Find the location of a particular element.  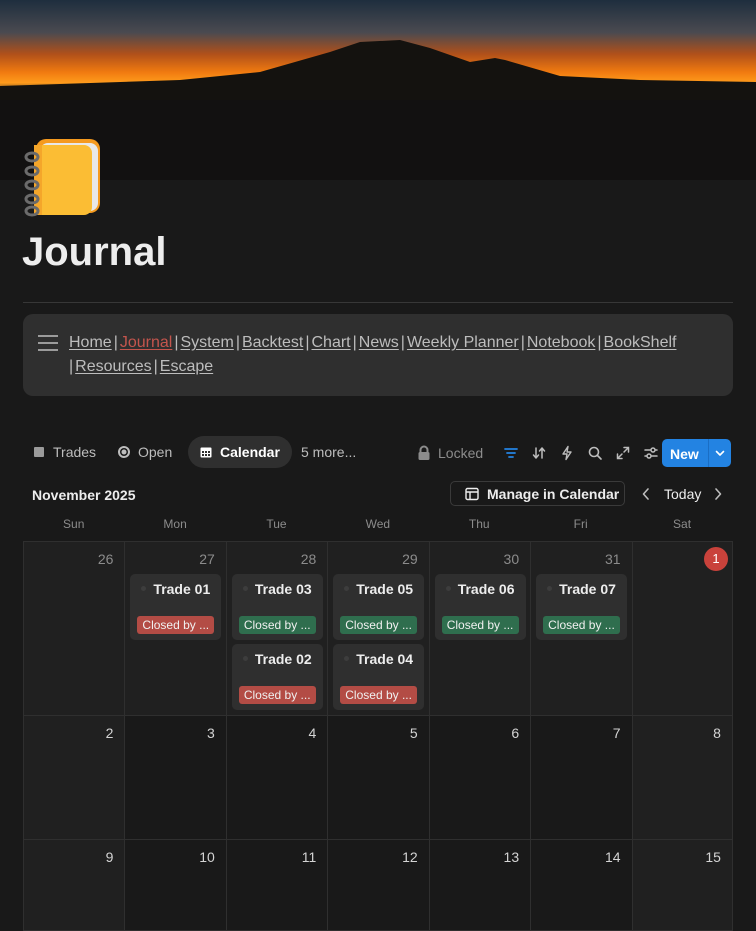

calendar-day-cell: 7 is located at coordinates (580, 777).